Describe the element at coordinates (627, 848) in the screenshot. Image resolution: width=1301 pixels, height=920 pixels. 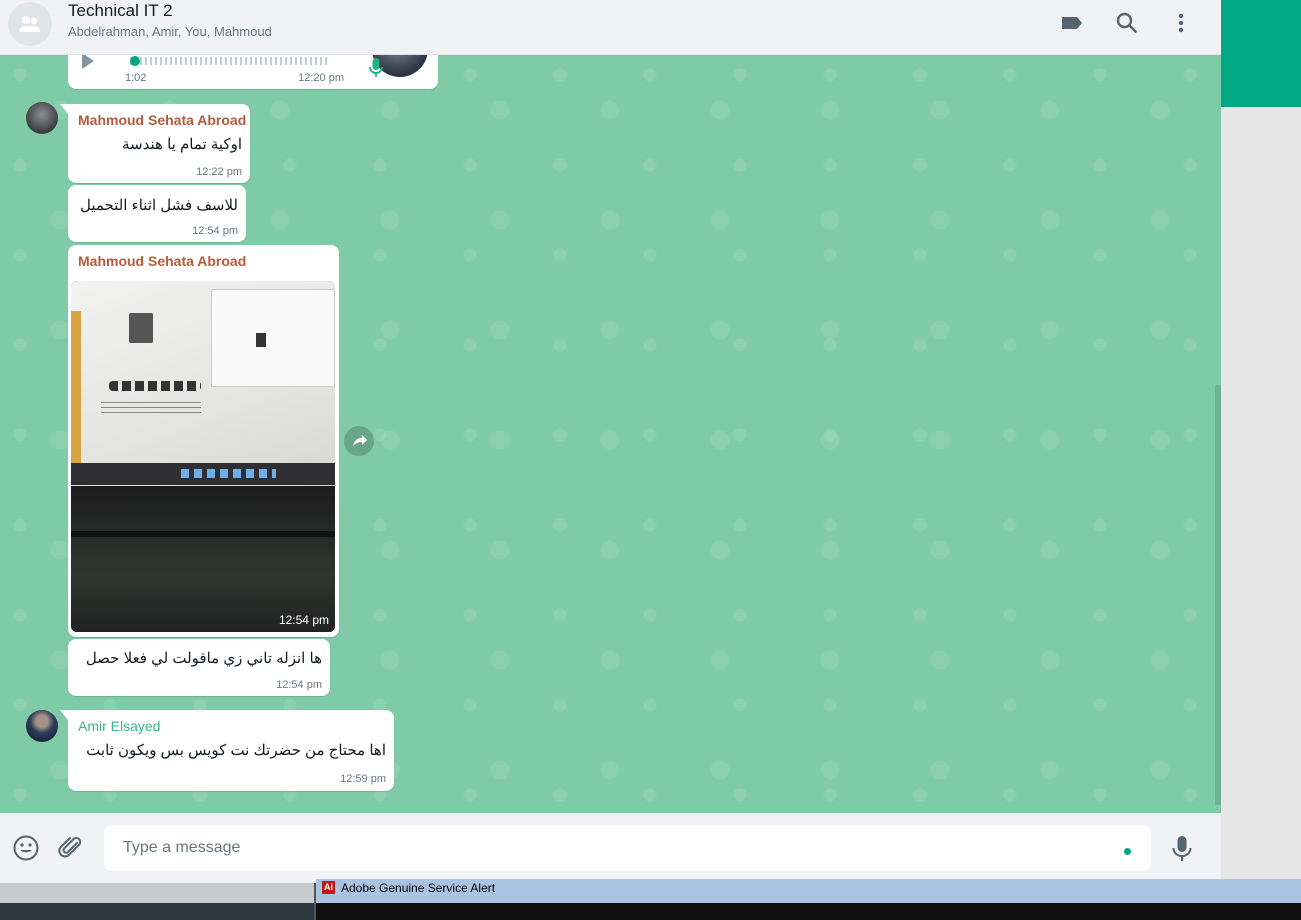
I see `message-input` at that location.